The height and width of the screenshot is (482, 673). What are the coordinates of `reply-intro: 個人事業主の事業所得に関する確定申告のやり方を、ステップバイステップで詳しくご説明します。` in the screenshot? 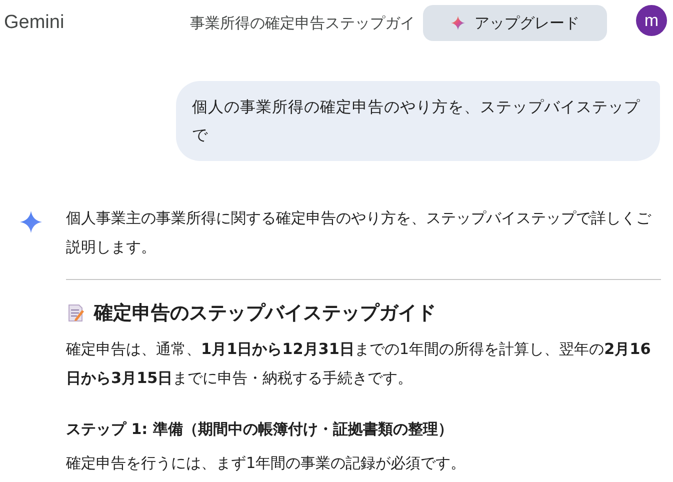 It's located at (359, 233).